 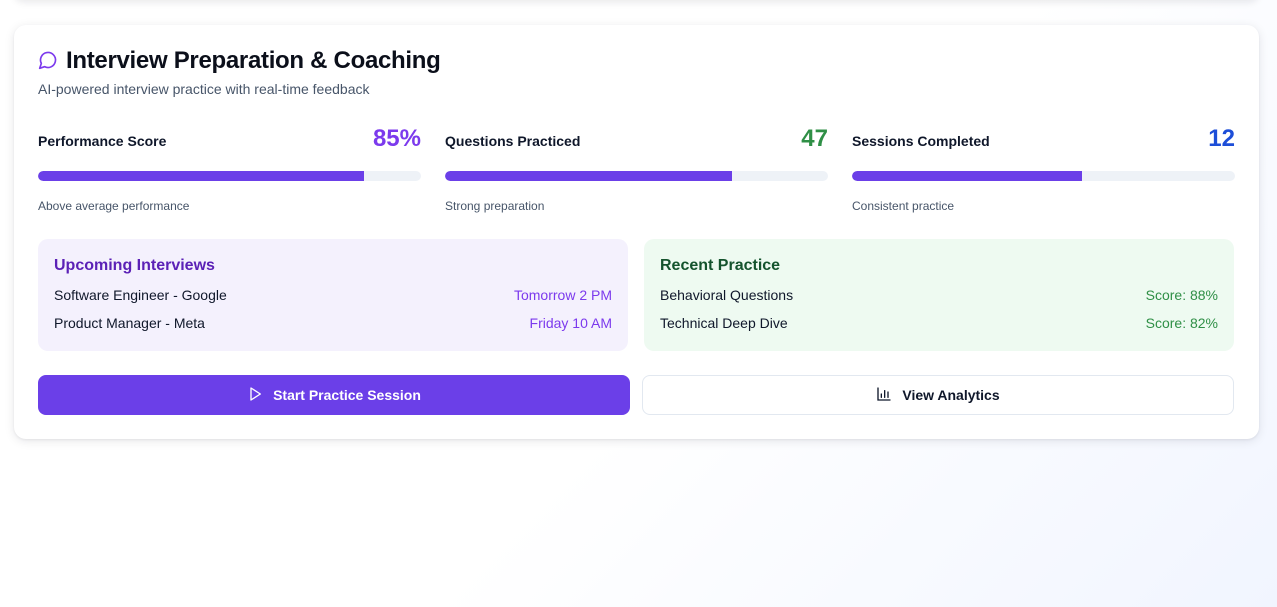 What do you see at coordinates (513, 141) in the screenshot?
I see `metric-label: Questions Practiced` at bounding box center [513, 141].